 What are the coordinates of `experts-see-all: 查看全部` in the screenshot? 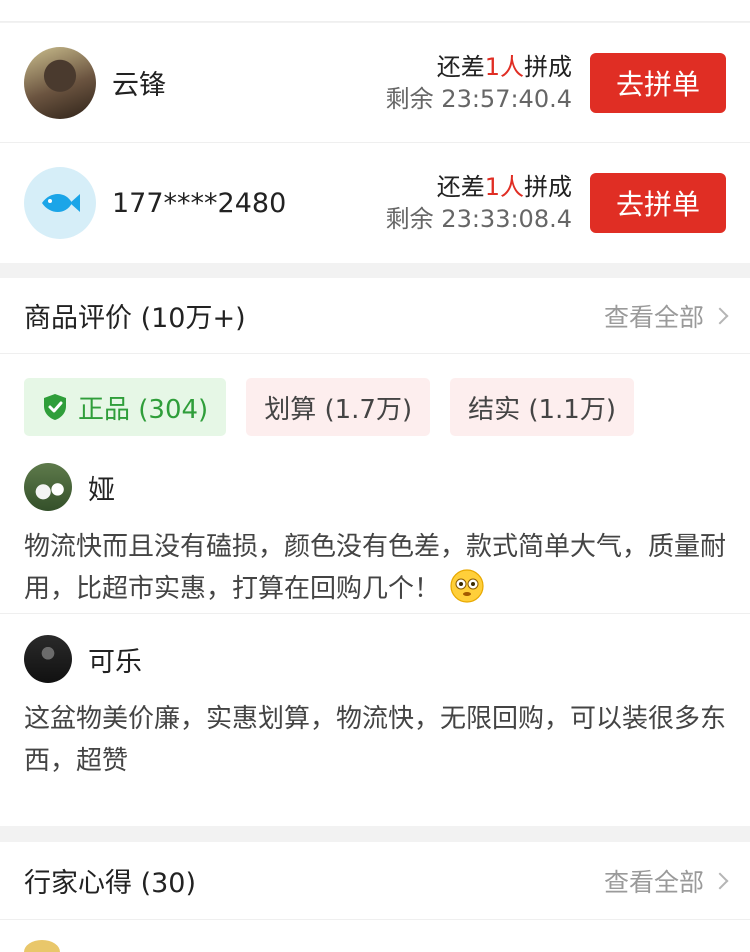 It's located at (666, 881).